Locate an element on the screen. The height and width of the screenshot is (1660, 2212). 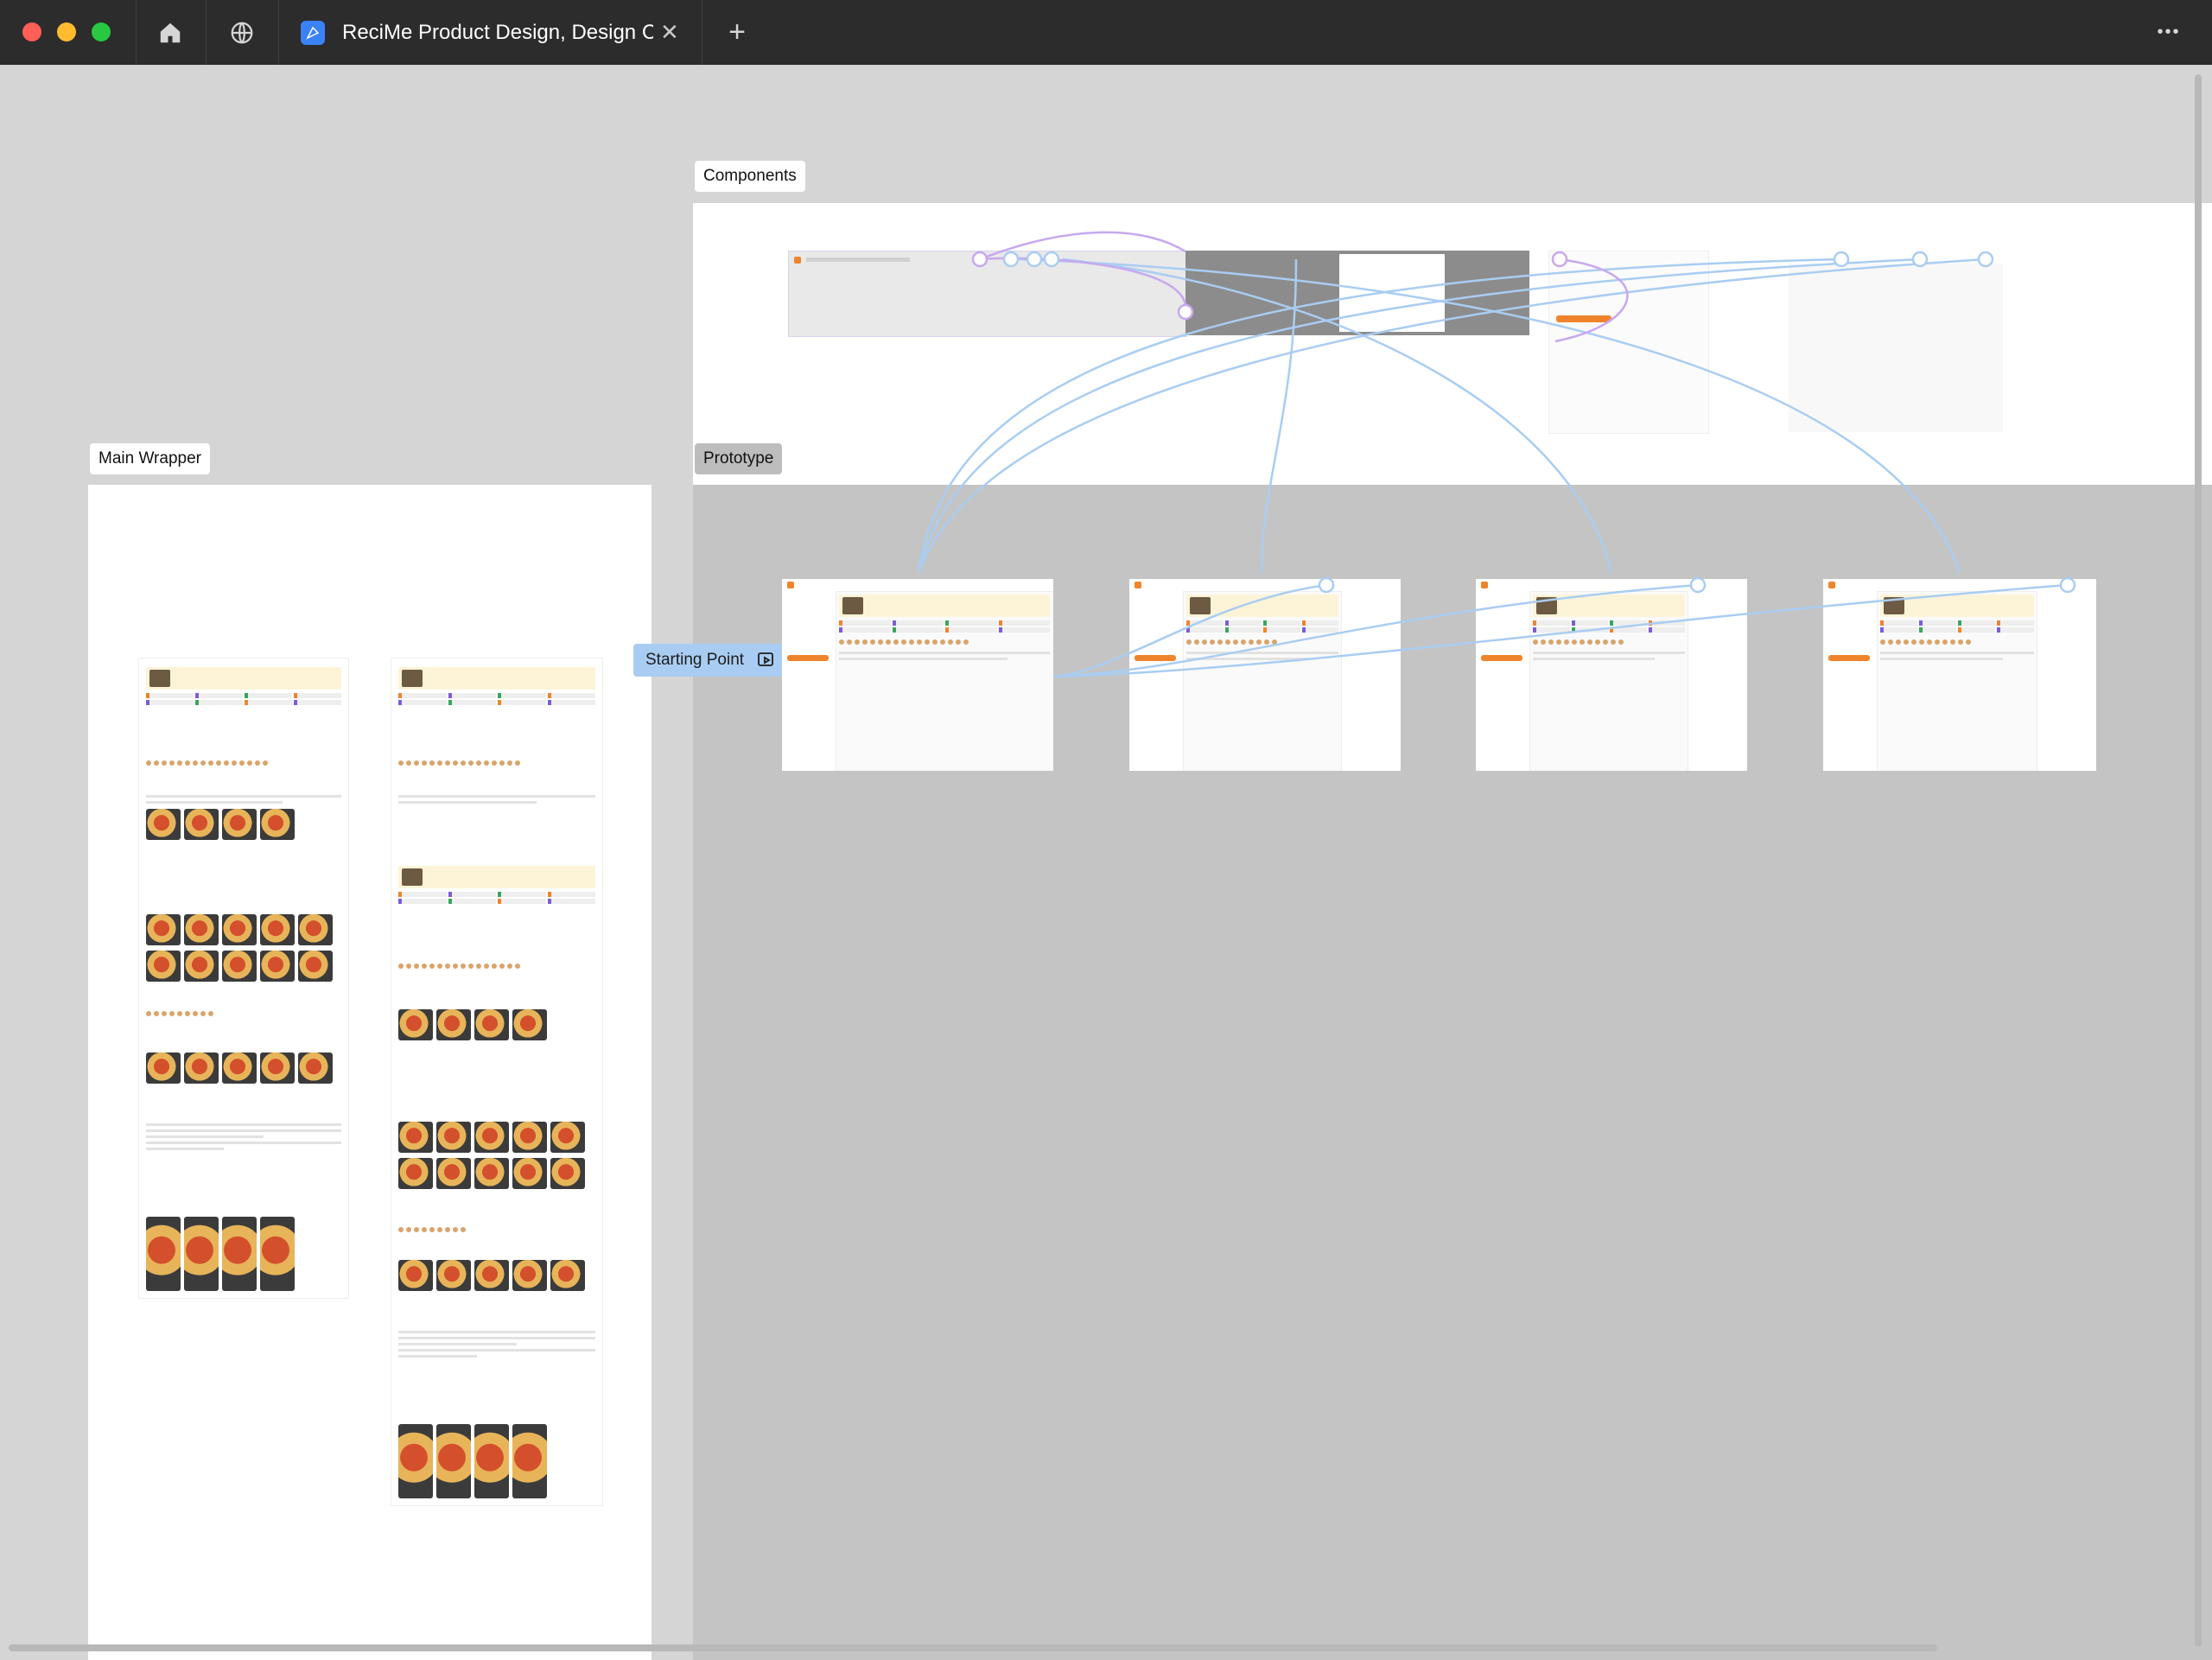
figma-file-icon is located at coordinates (313, 32).